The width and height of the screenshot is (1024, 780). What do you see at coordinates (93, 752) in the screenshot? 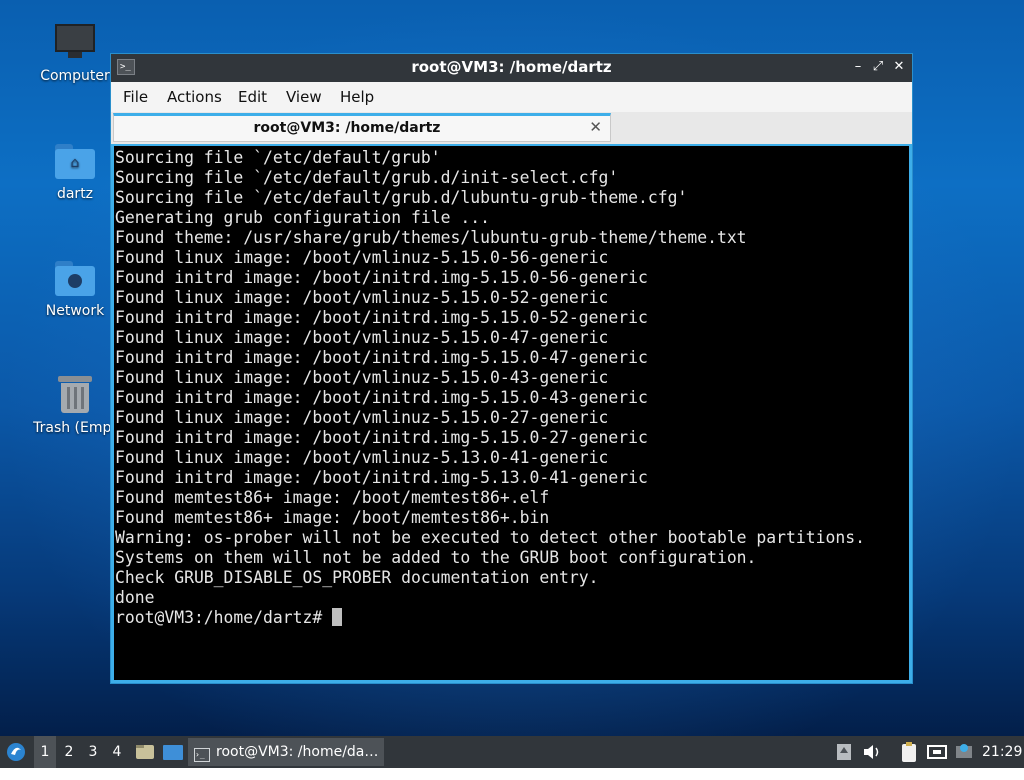
I see `workspace-3: 3` at bounding box center [93, 752].